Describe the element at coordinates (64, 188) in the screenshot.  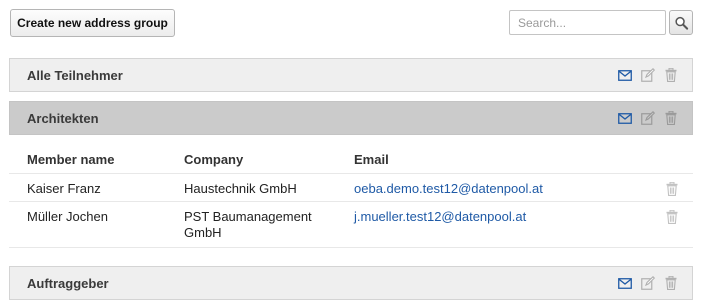
I see `member-name: Kaiser Franz` at that location.